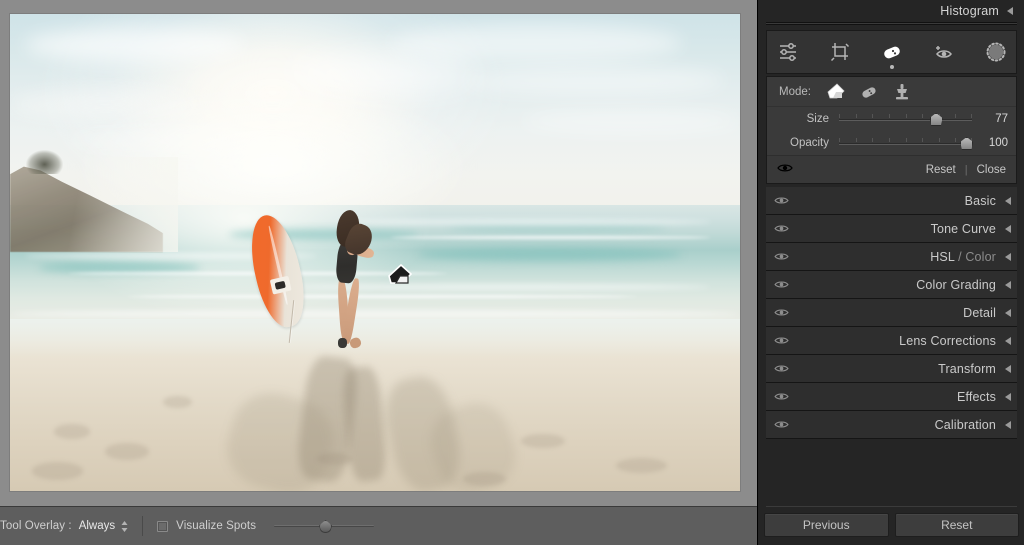  I want to click on panel-row-color-grading: Color Grading, so click(891, 285).